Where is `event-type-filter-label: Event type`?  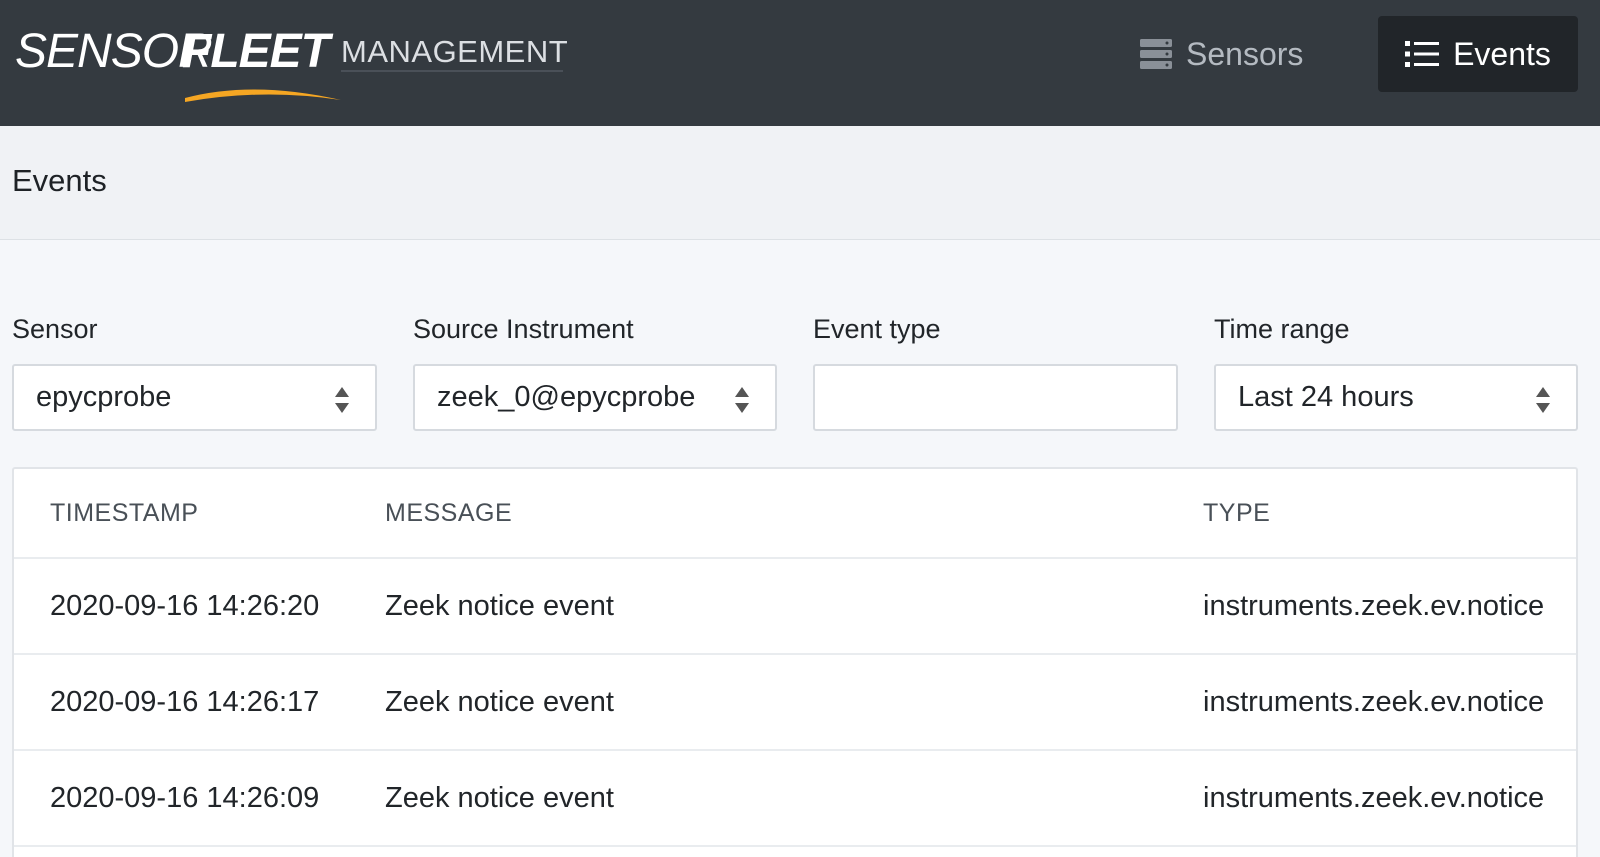 event-type-filter-label: Event type is located at coordinates (877, 329).